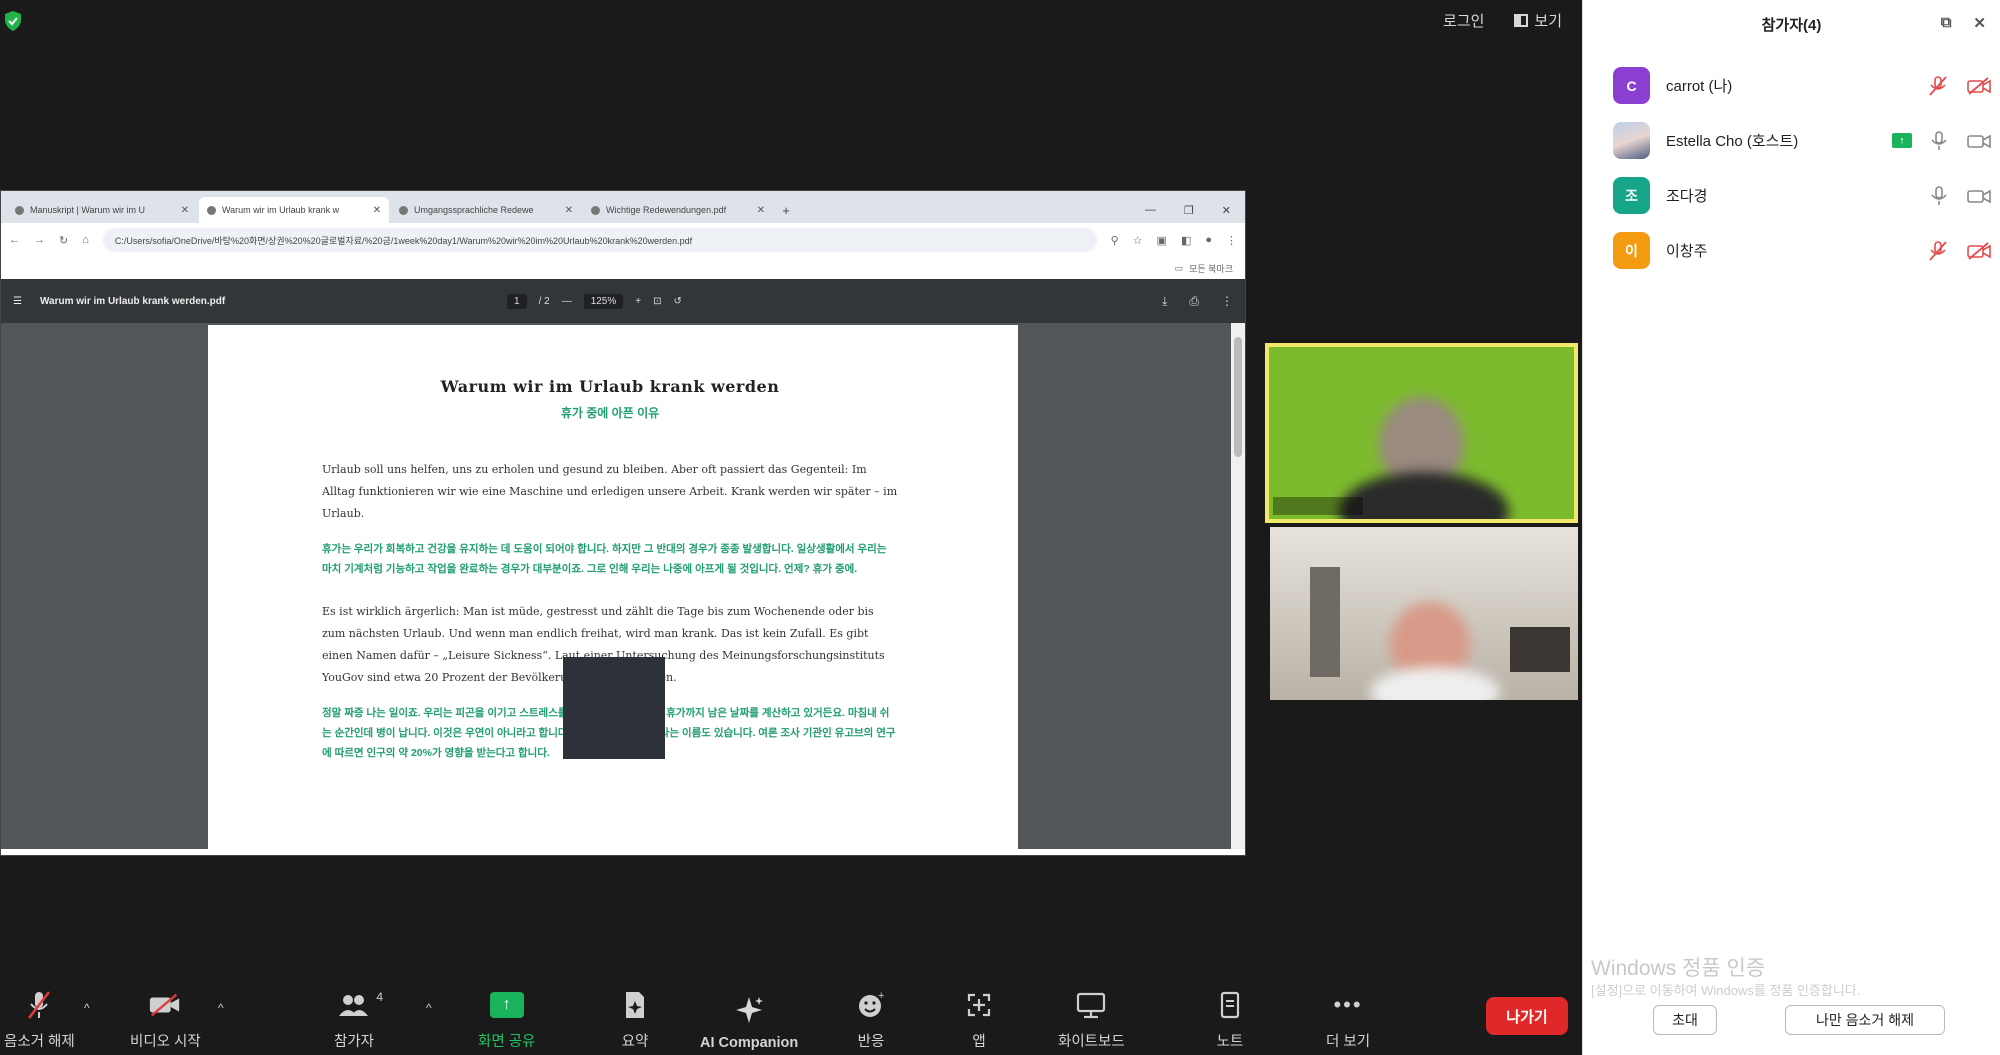 The width and height of the screenshot is (2000, 1055). What do you see at coordinates (13, 21) in the screenshot?
I see `security-shield-icon` at bounding box center [13, 21].